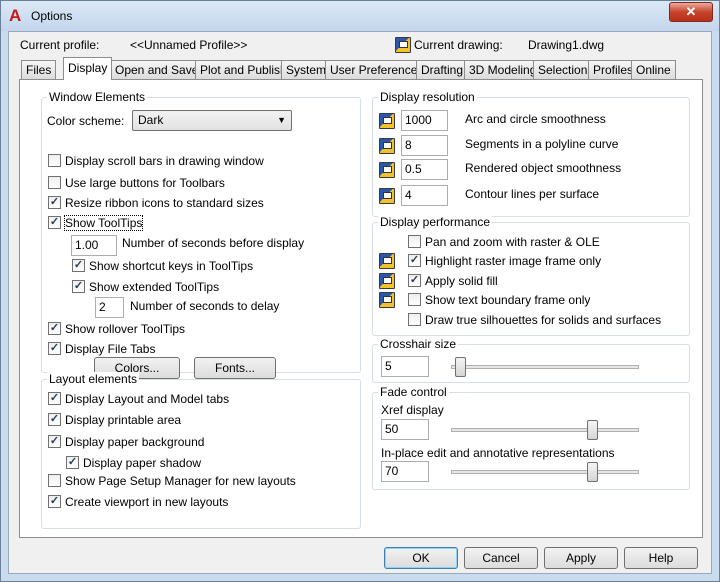  Describe the element at coordinates (60, 45) in the screenshot. I see `current-profile-label: Current profile:` at that location.